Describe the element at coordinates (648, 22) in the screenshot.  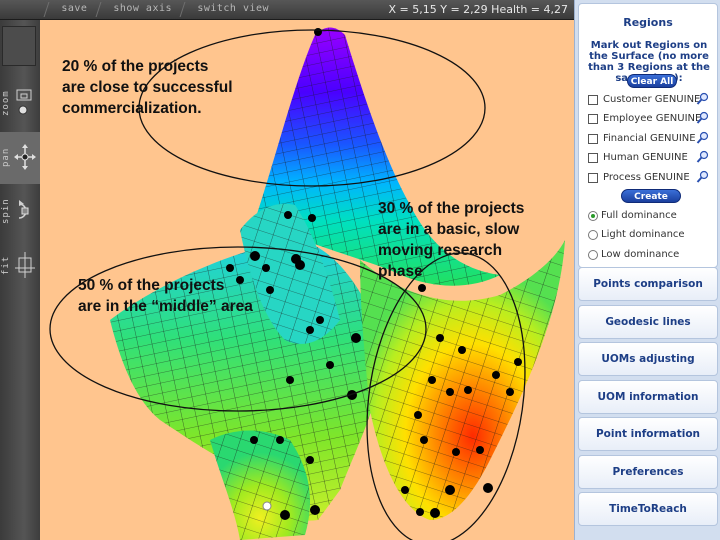
I see `regions-title: Regions` at that location.